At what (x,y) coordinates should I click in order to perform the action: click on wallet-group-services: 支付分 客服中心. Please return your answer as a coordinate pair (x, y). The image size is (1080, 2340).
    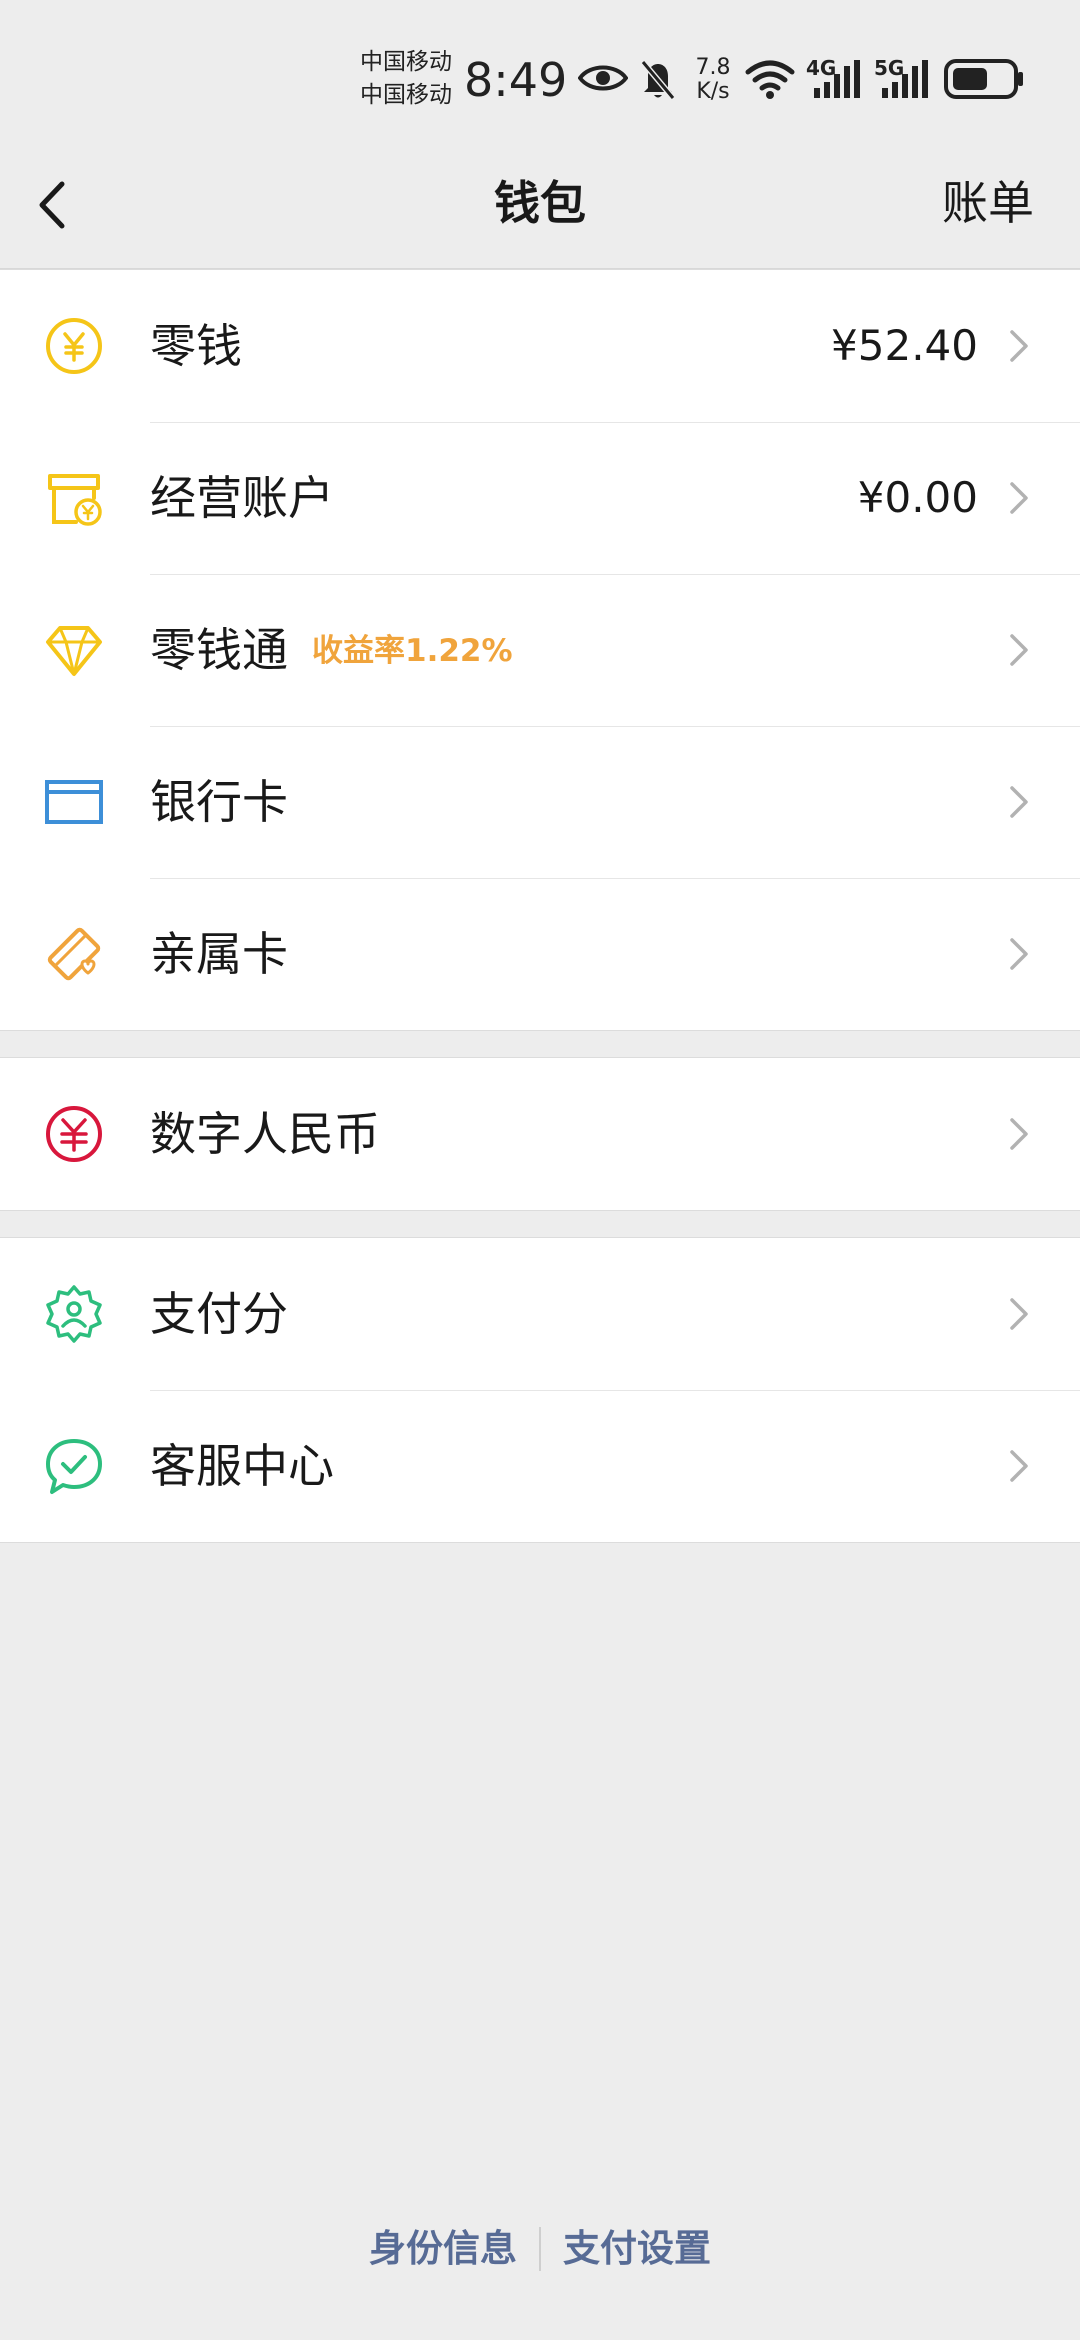
    Looking at the image, I should click on (540, 1390).